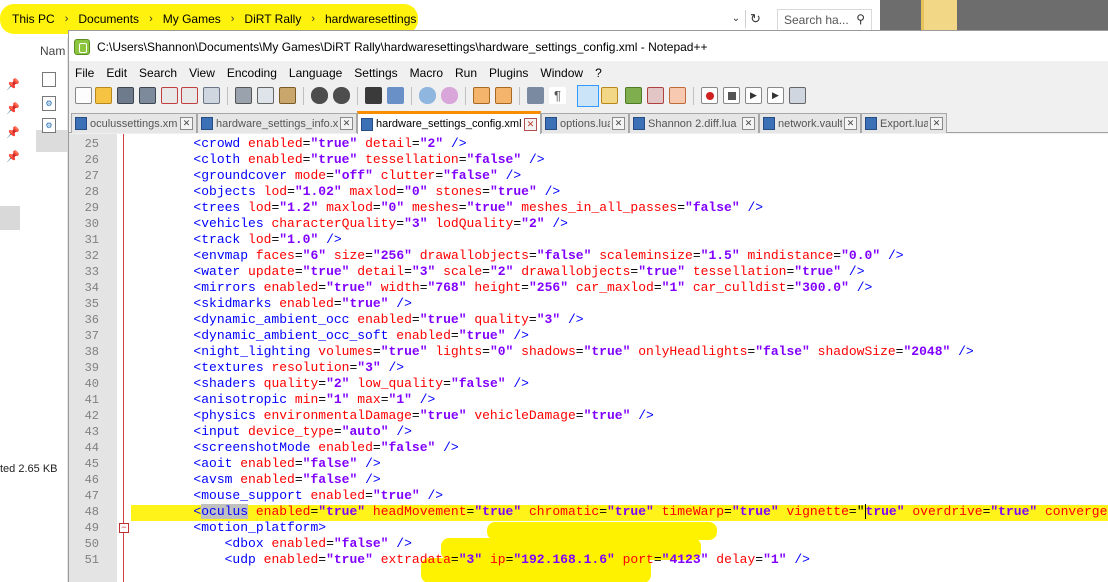 Image resolution: width=1108 pixels, height=582 pixels. I want to click on column-header-name: Nam, so click(52, 51).